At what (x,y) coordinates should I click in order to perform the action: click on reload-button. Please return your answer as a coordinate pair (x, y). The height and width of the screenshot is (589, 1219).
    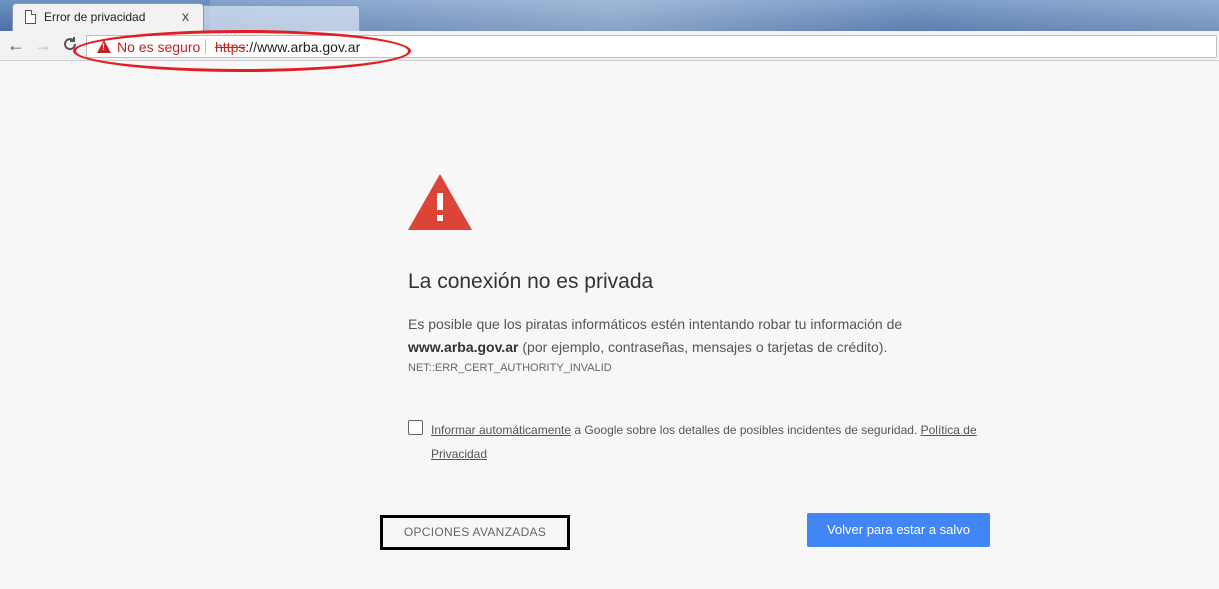
    Looking at the image, I should click on (70, 46).